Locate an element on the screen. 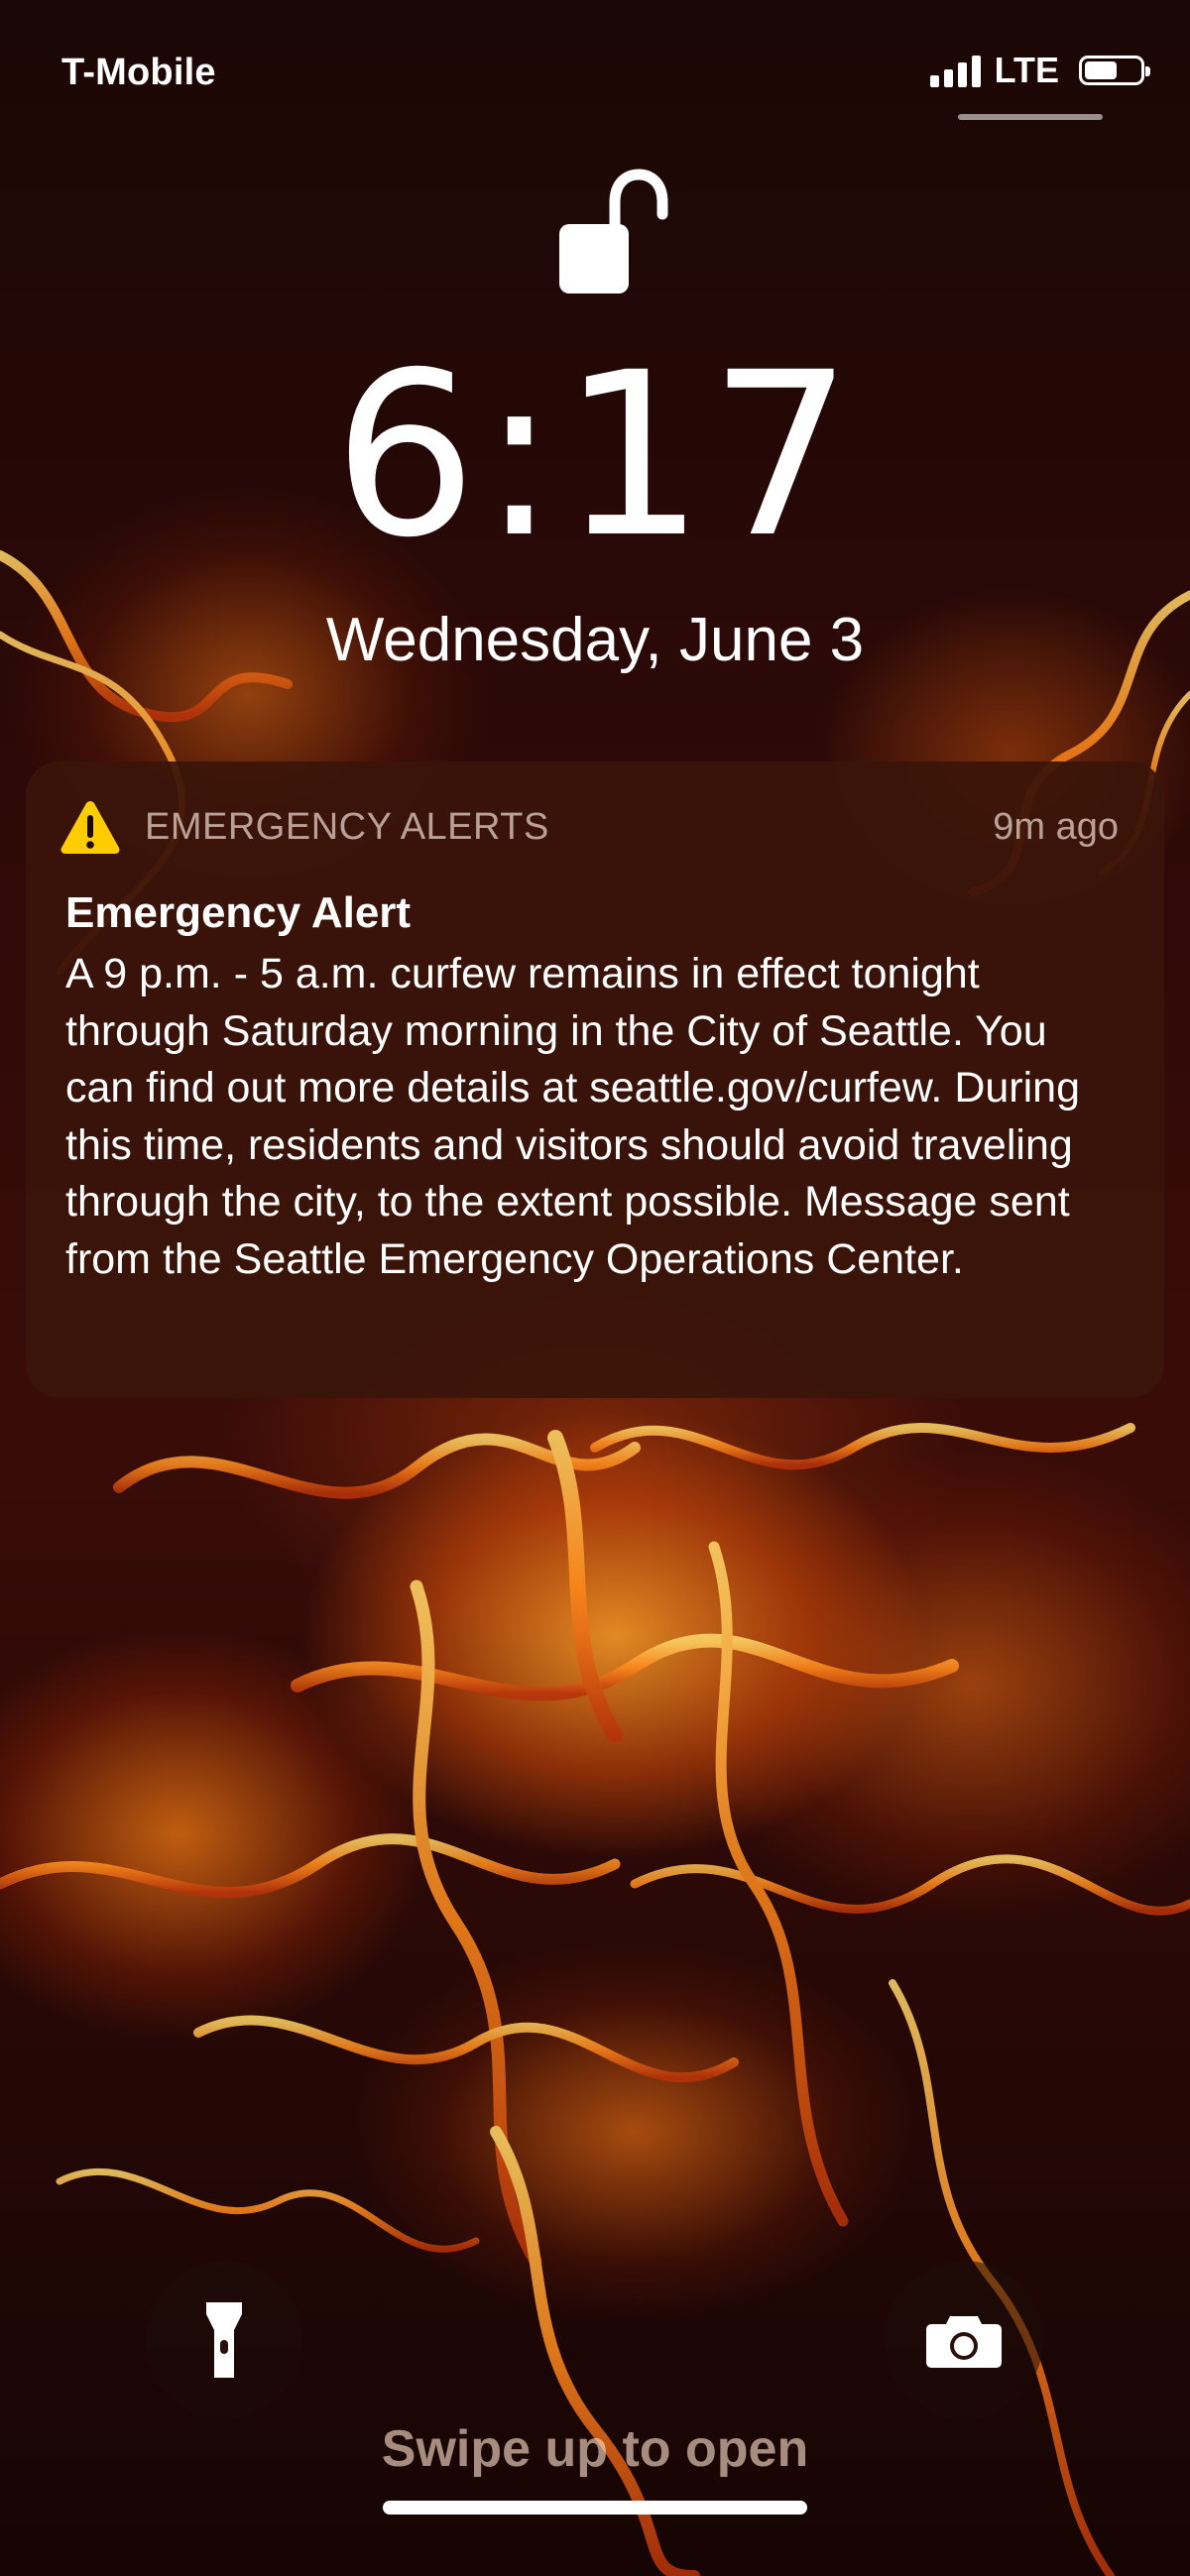 The image size is (1190, 2576). flashlight-icon is located at coordinates (224, 2340).